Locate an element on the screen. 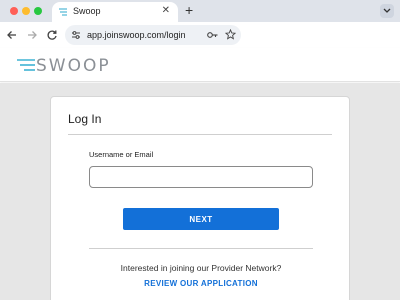 Image resolution: width=400 pixels, height=300 pixels. browser-toolbar: app.joinswoop.com/login is located at coordinates (200, 35).